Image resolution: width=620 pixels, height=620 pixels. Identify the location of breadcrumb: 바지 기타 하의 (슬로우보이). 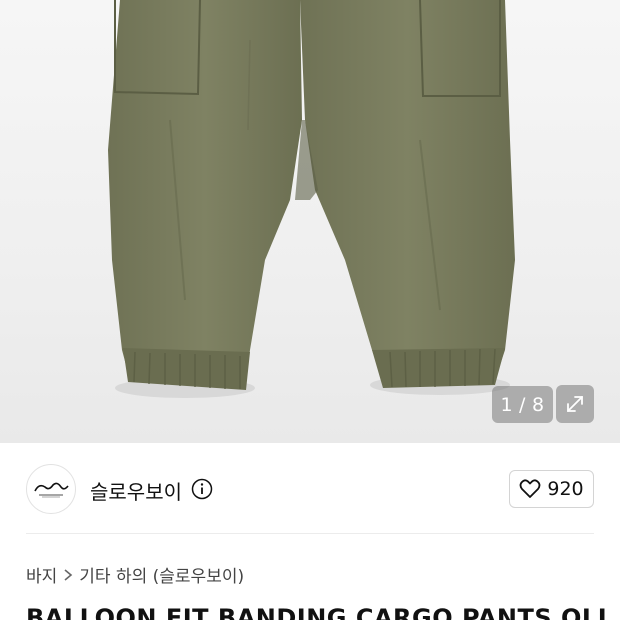
(135, 574).